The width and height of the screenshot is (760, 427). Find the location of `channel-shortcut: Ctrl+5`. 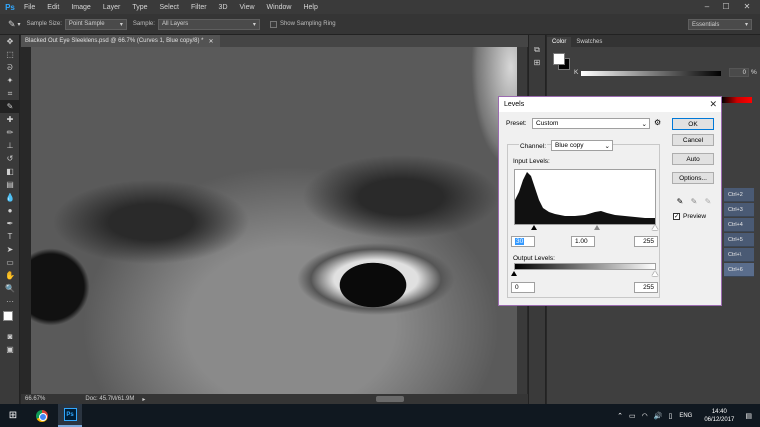

channel-shortcut: Ctrl+5 is located at coordinates (739, 240).